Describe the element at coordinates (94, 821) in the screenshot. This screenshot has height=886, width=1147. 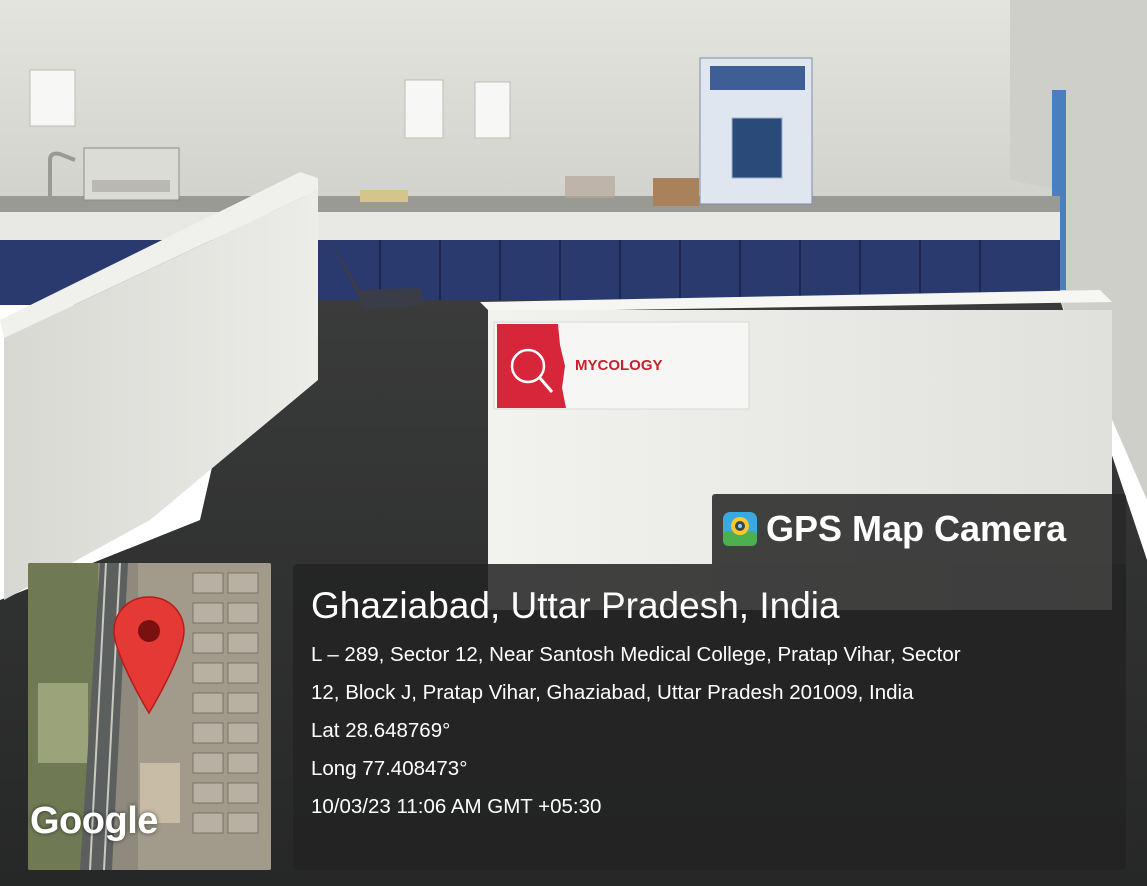
I see `google-map-label: Google` at that location.